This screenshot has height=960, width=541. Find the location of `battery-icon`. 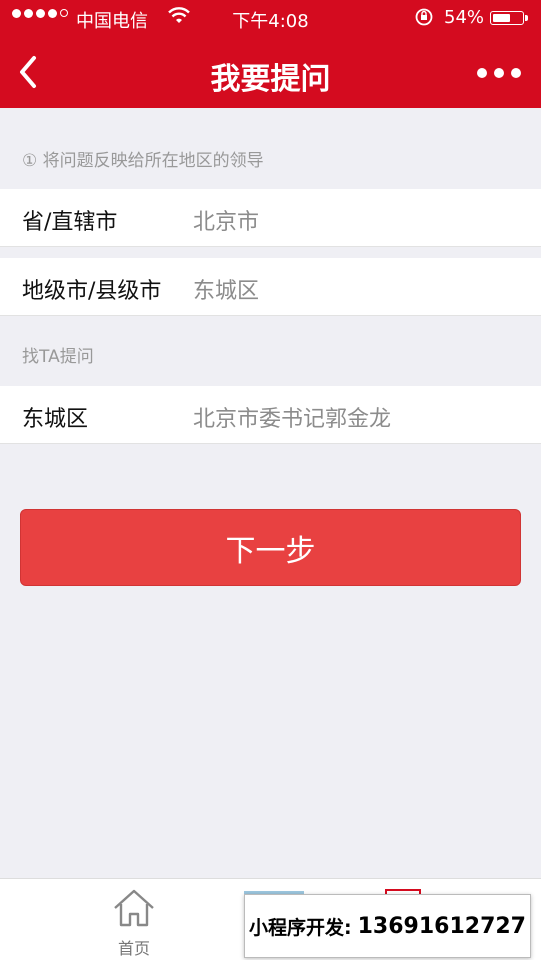

battery-icon is located at coordinates (509, 18).